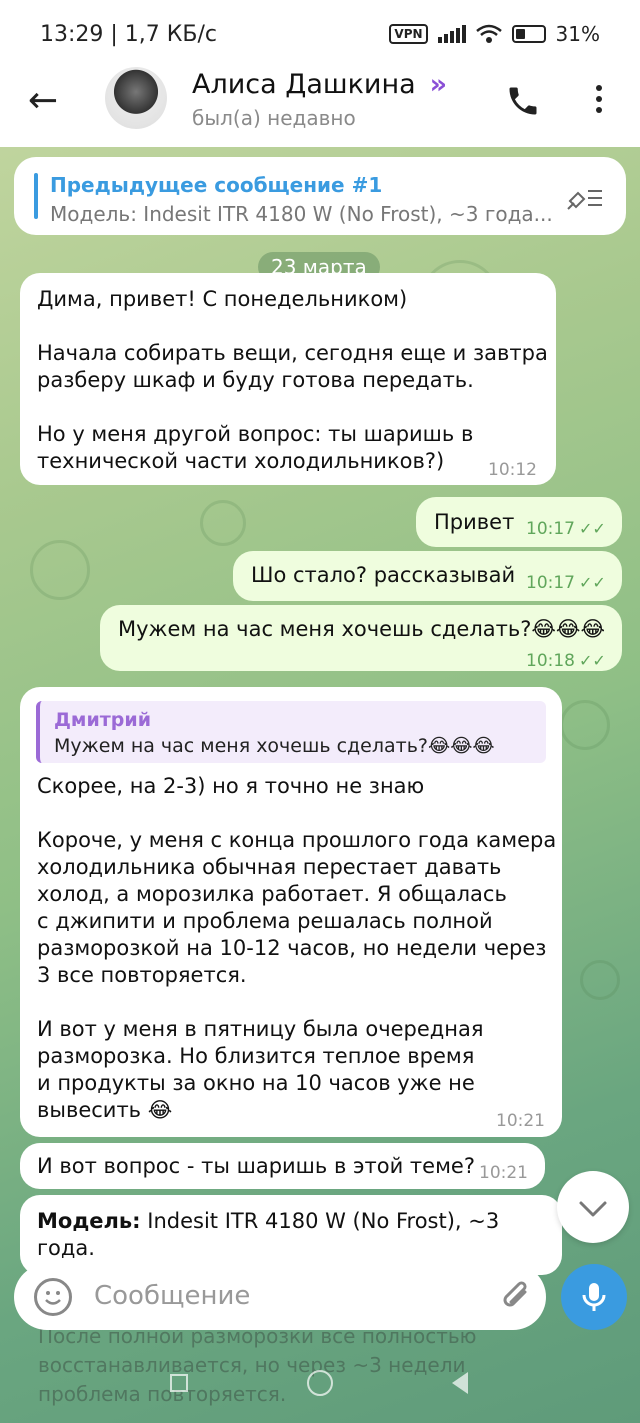 The height and width of the screenshot is (1423, 640). I want to click on microphone-icon, so click(594, 1297).